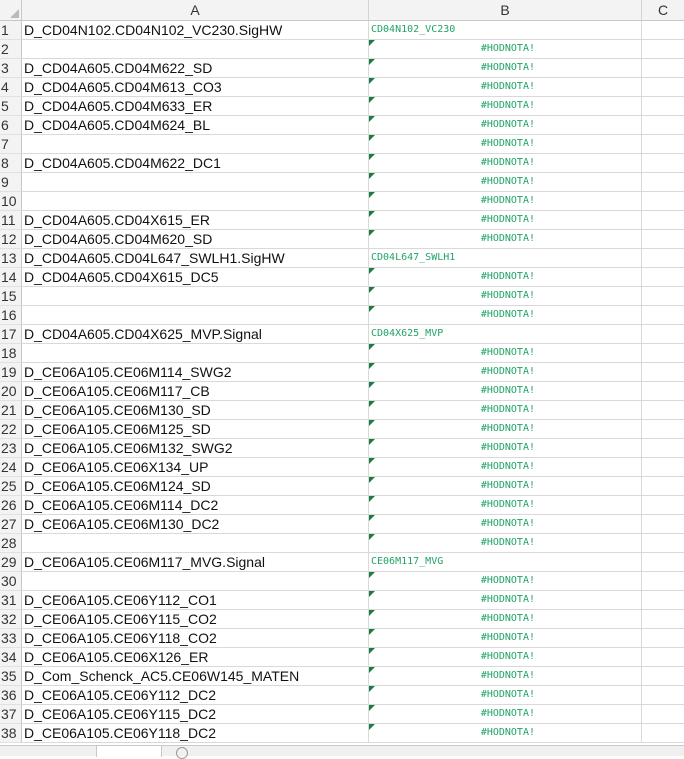 The image size is (684, 759). I want to click on cell-b: CE06M117_MVG, so click(505, 562).